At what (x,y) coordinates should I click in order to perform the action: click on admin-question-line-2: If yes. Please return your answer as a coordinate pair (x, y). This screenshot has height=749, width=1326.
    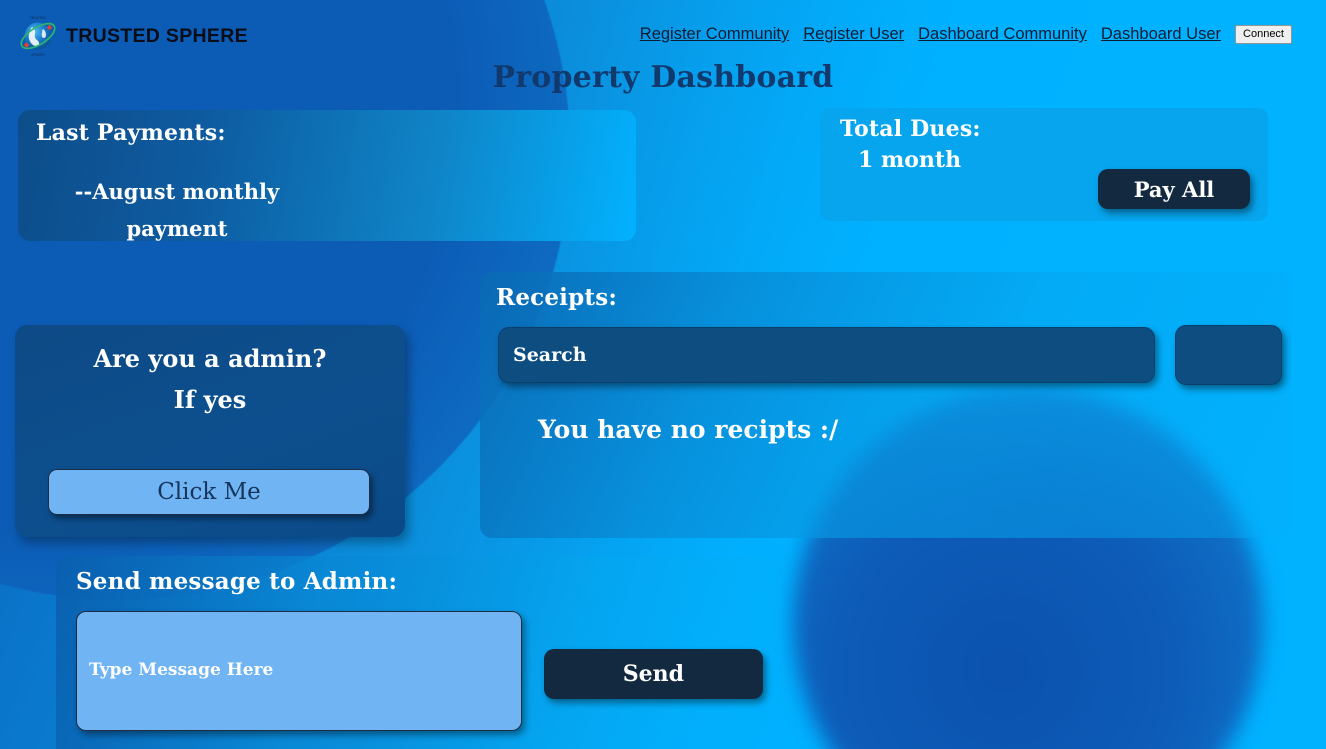
    Looking at the image, I should click on (210, 399).